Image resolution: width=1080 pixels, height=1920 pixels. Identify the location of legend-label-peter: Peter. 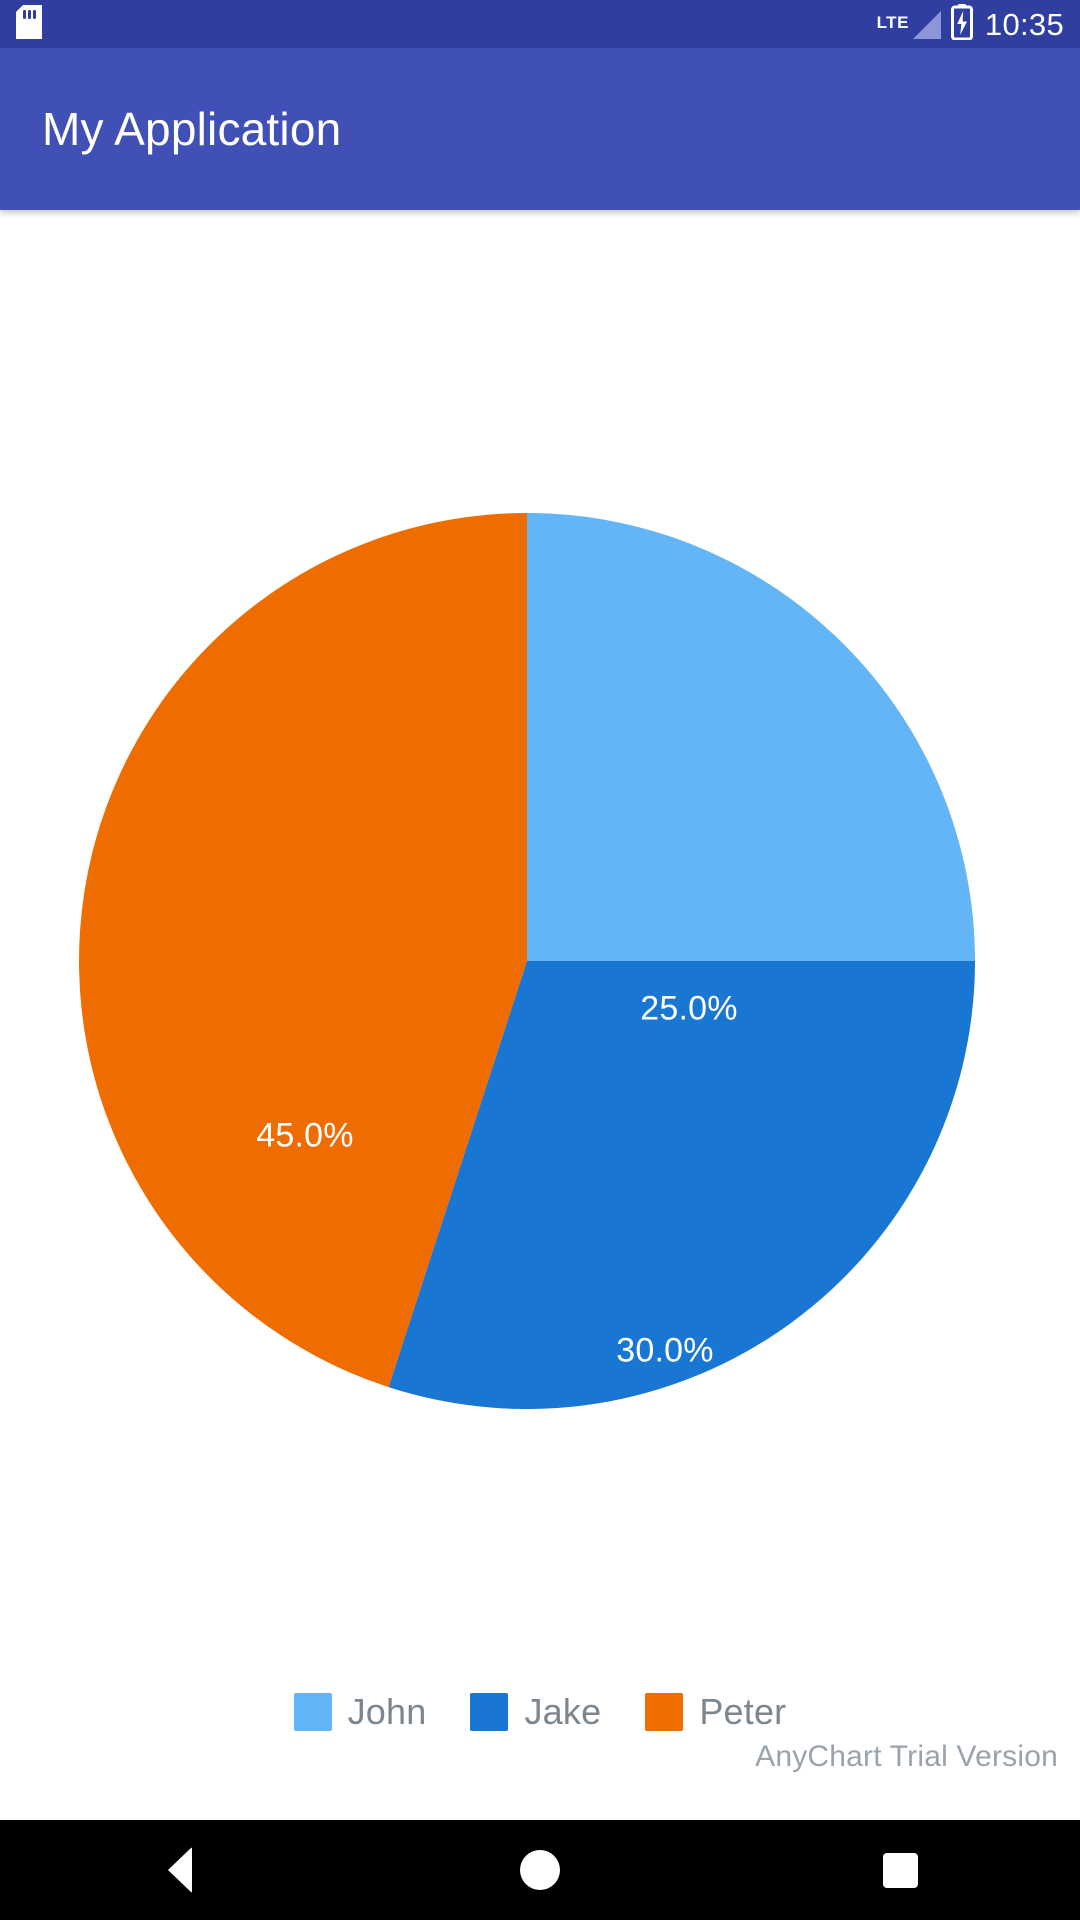
(743, 1711).